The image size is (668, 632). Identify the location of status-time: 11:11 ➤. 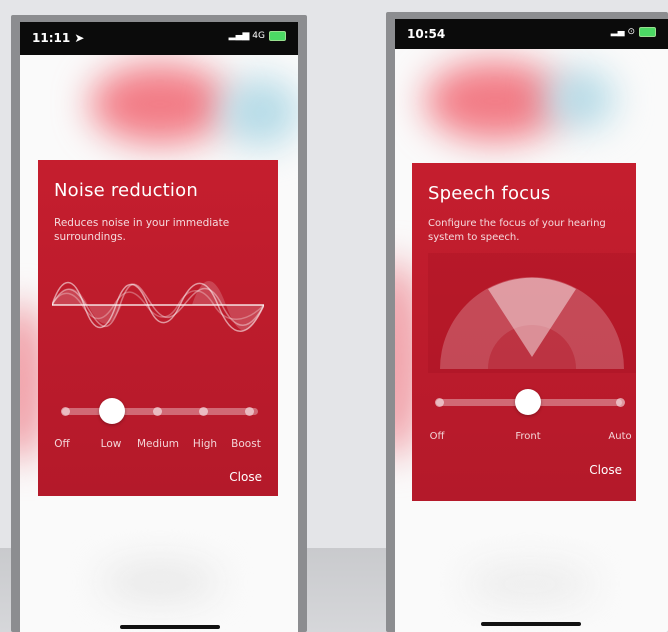
(58, 38).